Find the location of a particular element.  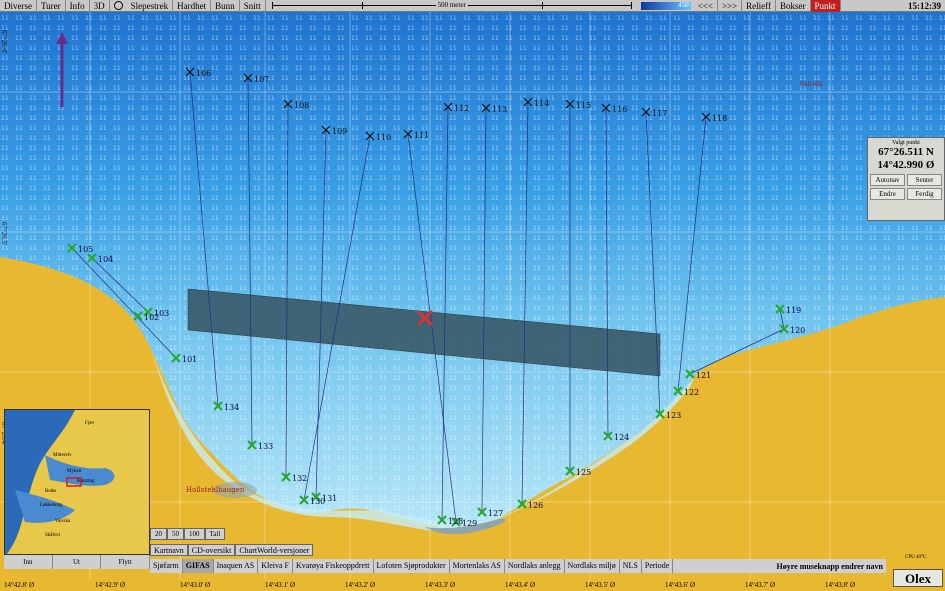

left-axis-label: 67°26.5' is located at coordinates (4, 234).